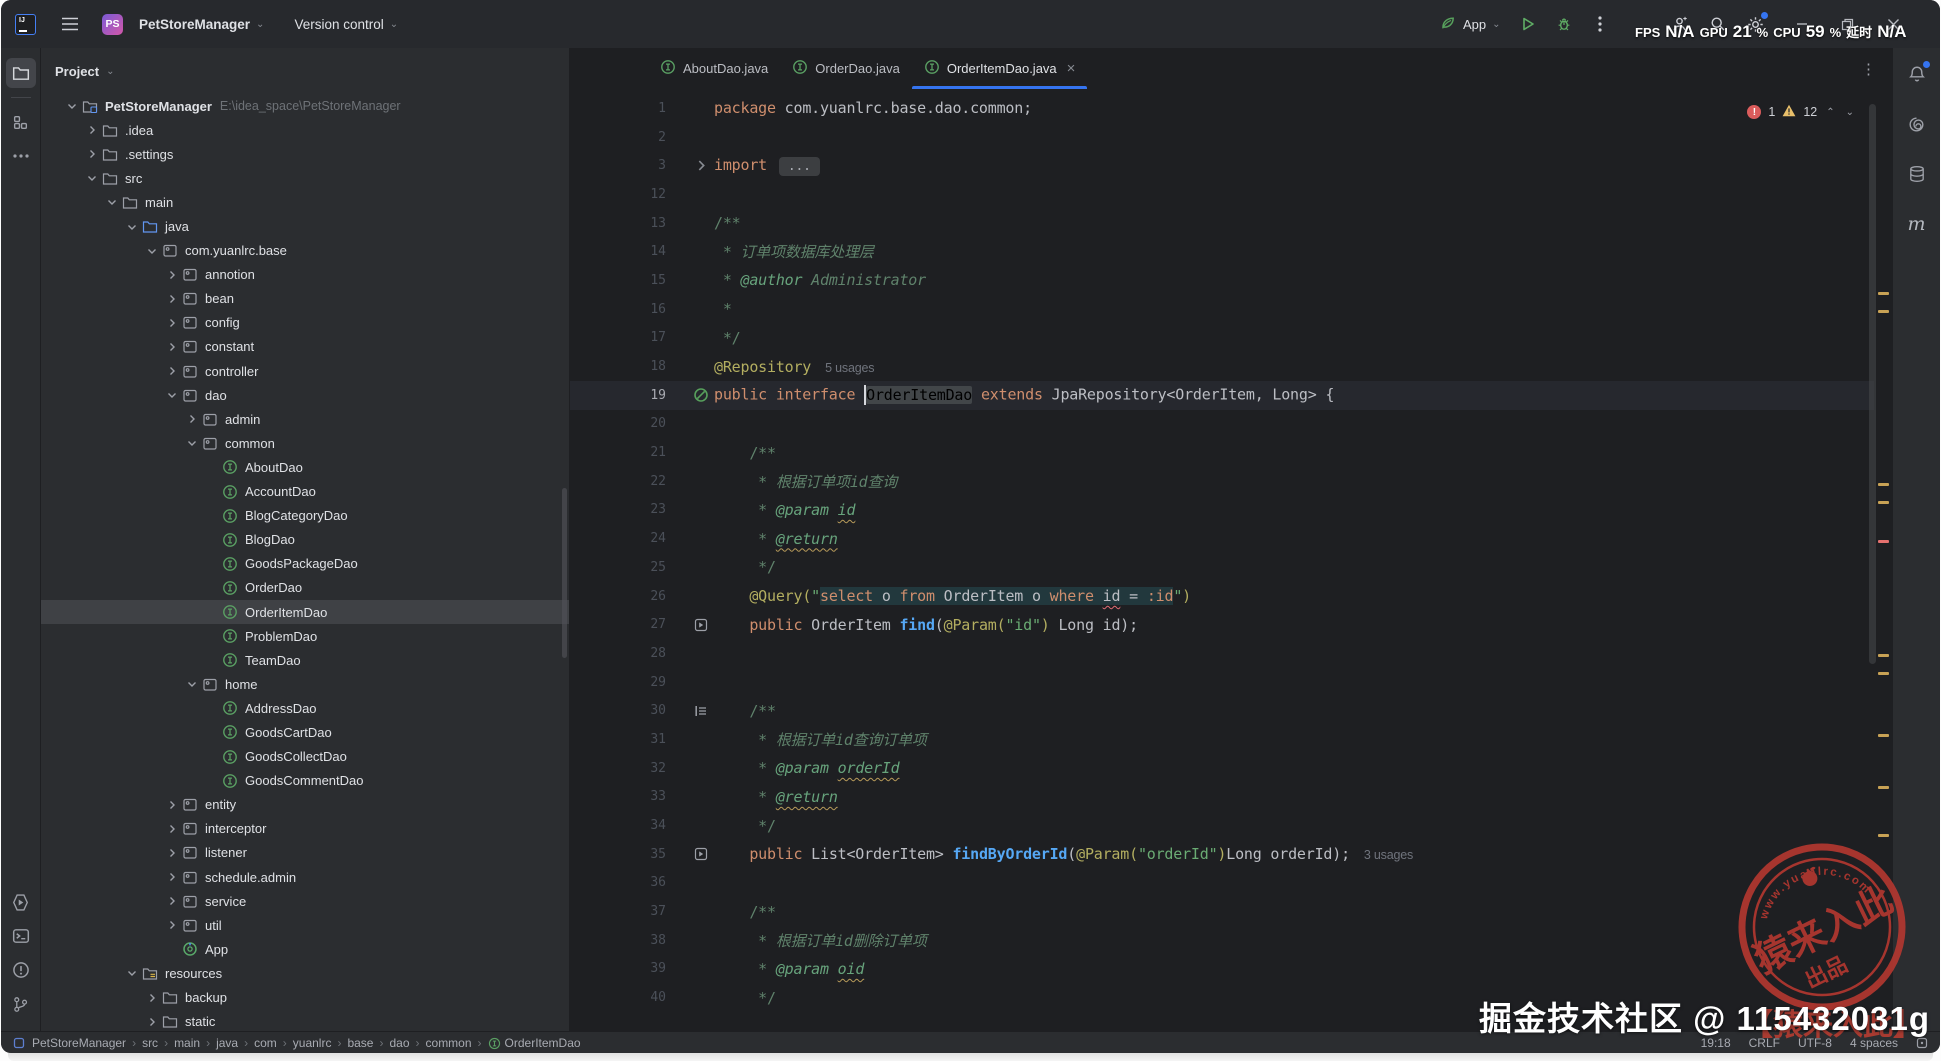 Image resolution: width=1941 pixels, height=1061 pixels. What do you see at coordinates (305, 299) in the screenshot?
I see `tree-item-bean: bean` at bounding box center [305, 299].